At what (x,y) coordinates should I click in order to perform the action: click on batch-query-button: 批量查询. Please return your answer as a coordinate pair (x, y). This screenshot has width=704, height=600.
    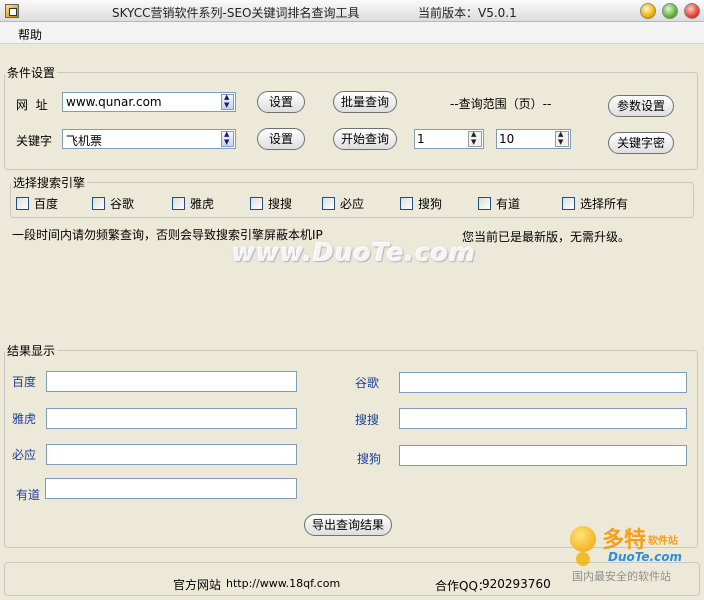
    Looking at the image, I should click on (365, 102).